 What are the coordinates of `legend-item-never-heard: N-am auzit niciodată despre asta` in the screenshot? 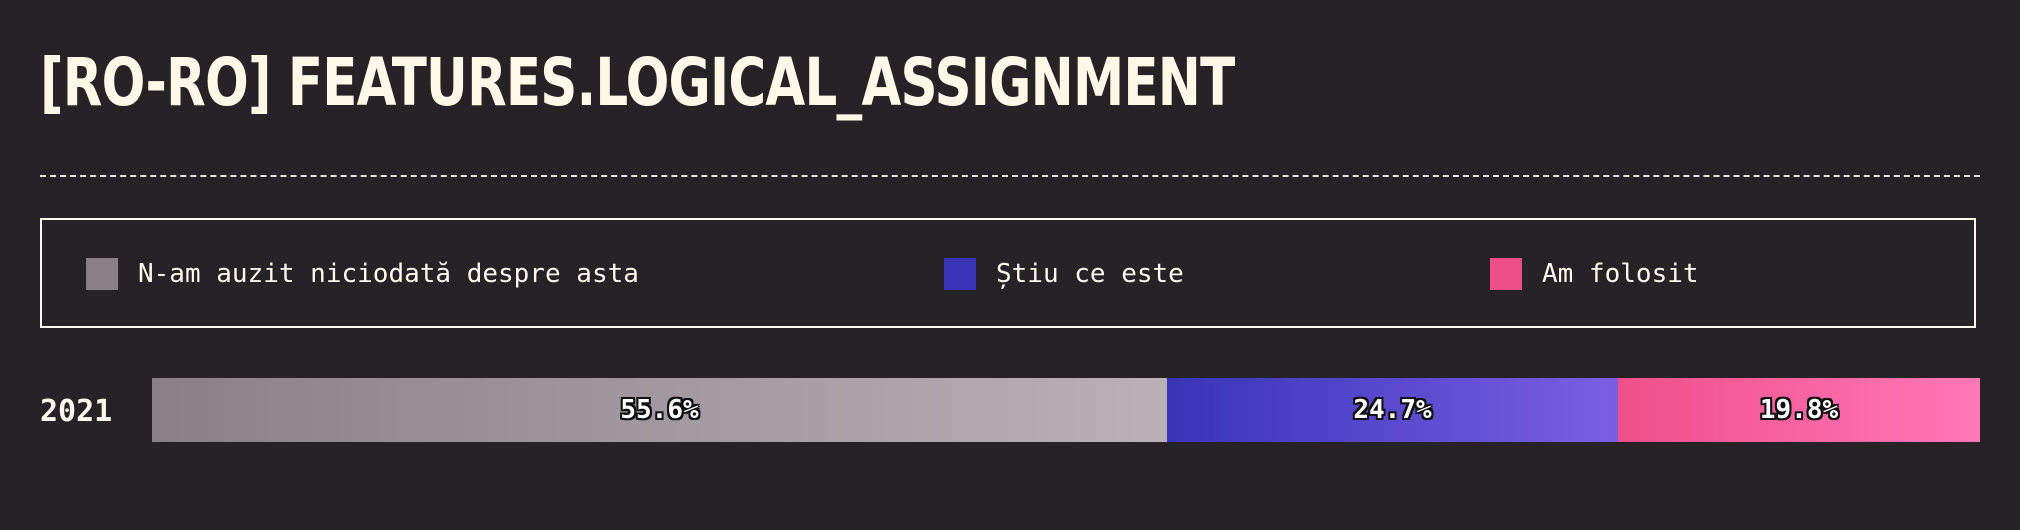 It's located at (362, 274).